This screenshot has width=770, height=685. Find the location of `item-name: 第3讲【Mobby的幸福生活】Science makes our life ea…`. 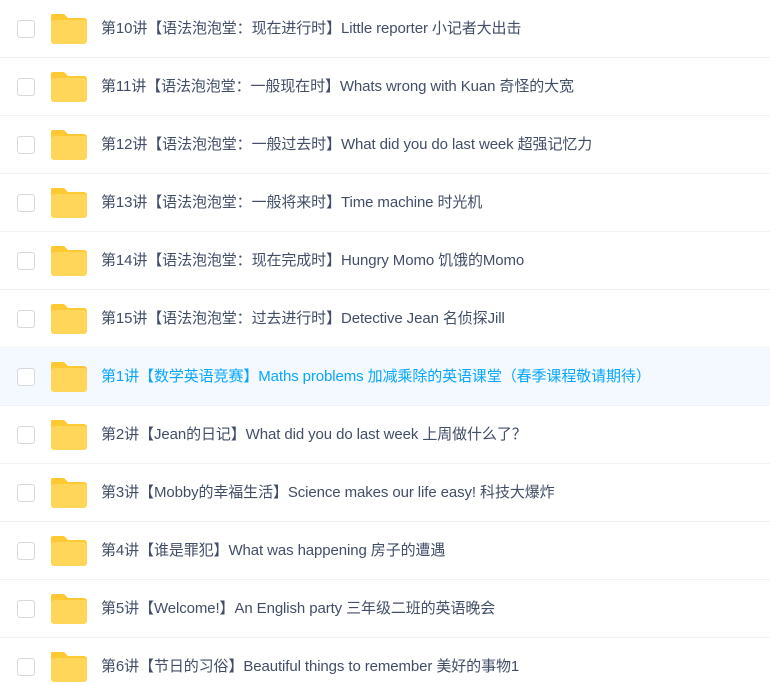

item-name: 第3讲【Mobby的幸福生活】Science makes our life ea… is located at coordinates (328, 493).